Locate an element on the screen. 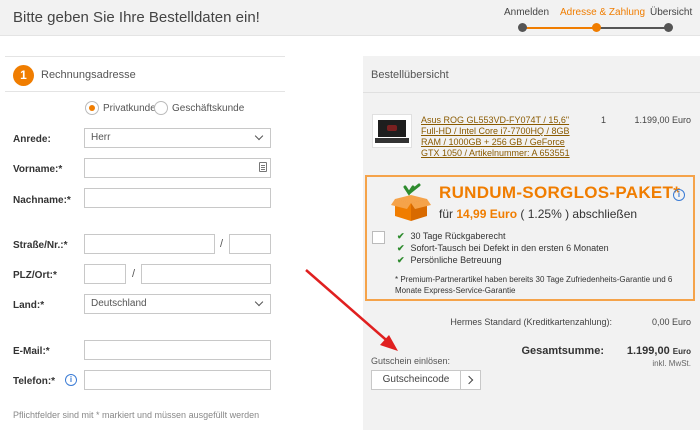 The width and height of the screenshot is (700, 430). step-dot-address-payment is located at coordinates (596, 27).